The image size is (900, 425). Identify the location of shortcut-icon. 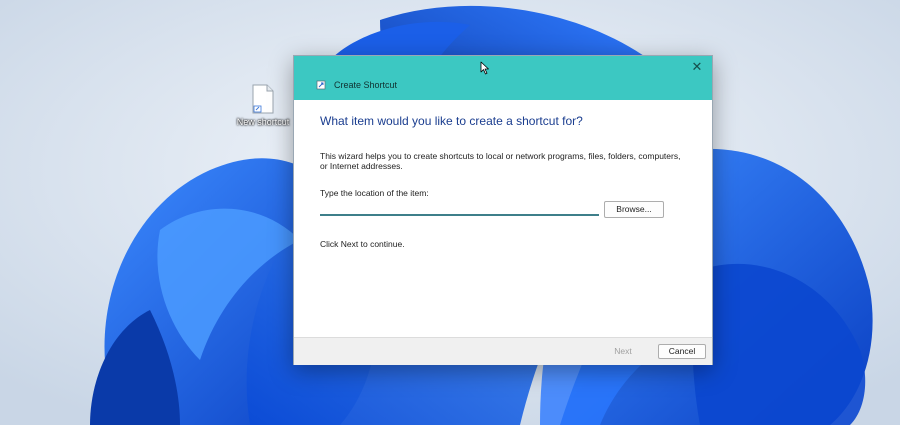
(321, 85).